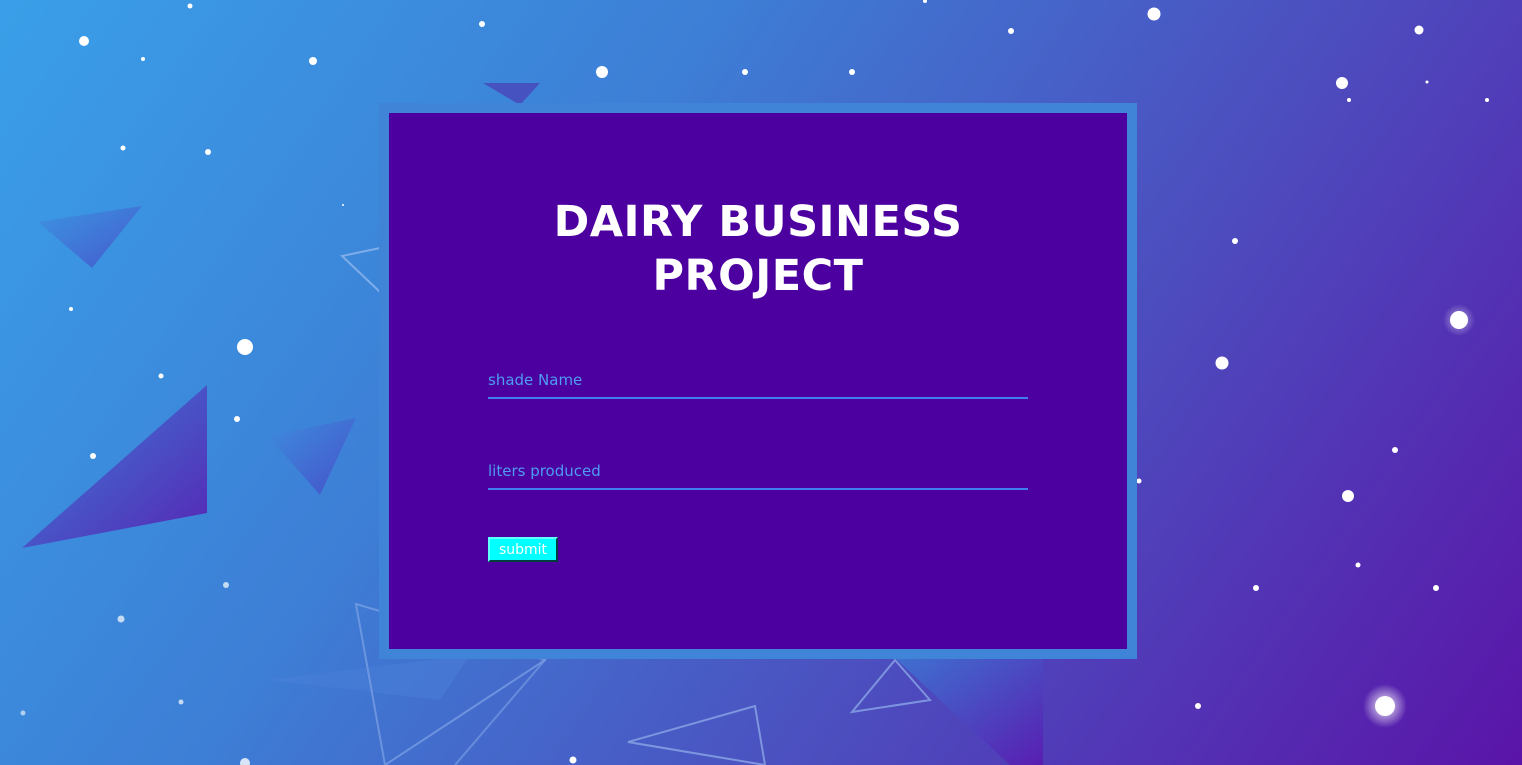 The image size is (1522, 765). What do you see at coordinates (523, 549) in the screenshot?
I see `submit-button: submit` at bounding box center [523, 549].